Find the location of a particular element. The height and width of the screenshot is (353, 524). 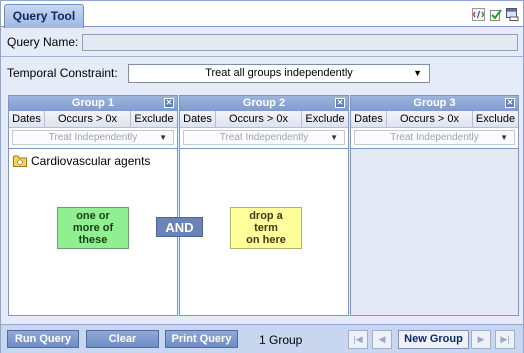

xml-icon is located at coordinates (478, 14).